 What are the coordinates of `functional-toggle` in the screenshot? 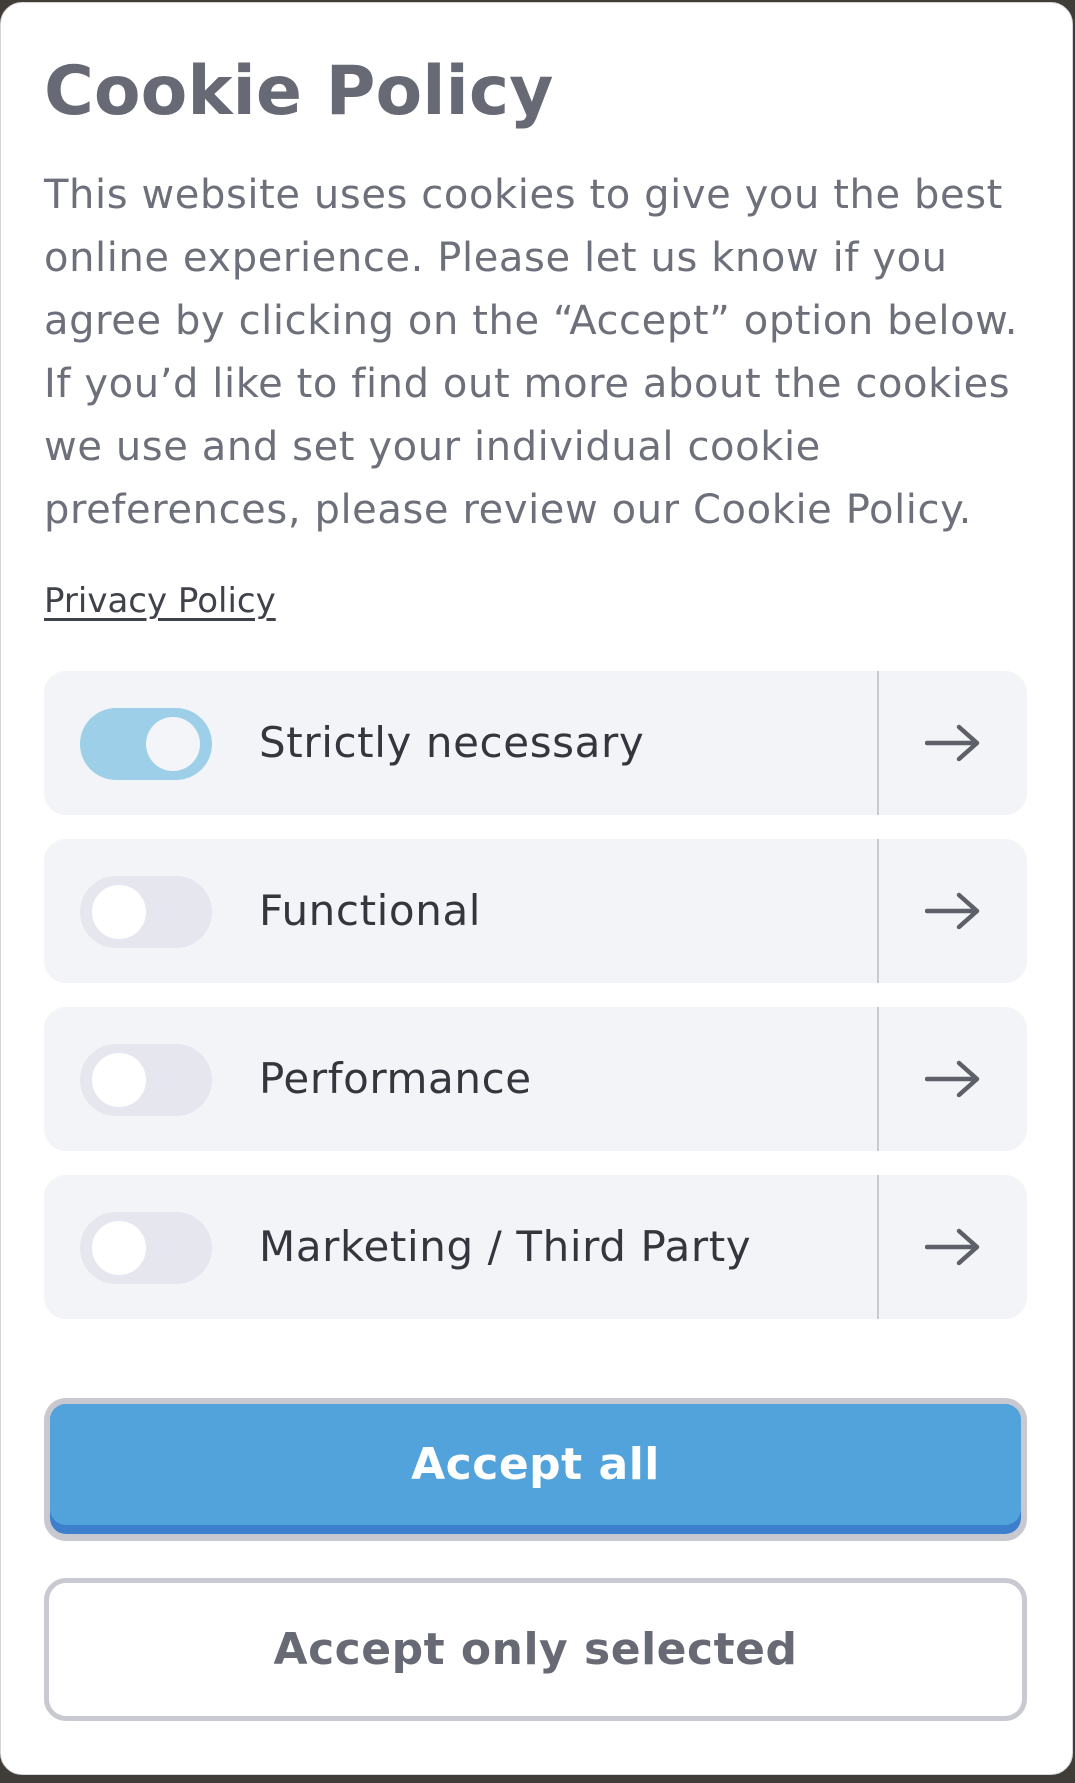 It's located at (146, 912).